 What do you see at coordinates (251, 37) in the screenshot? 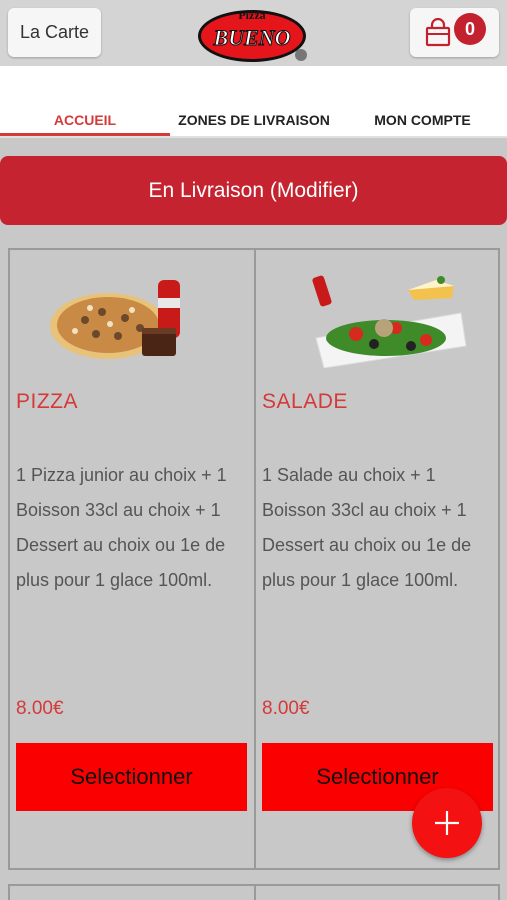
I see `svg-text: BUENO` at bounding box center [251, 37].